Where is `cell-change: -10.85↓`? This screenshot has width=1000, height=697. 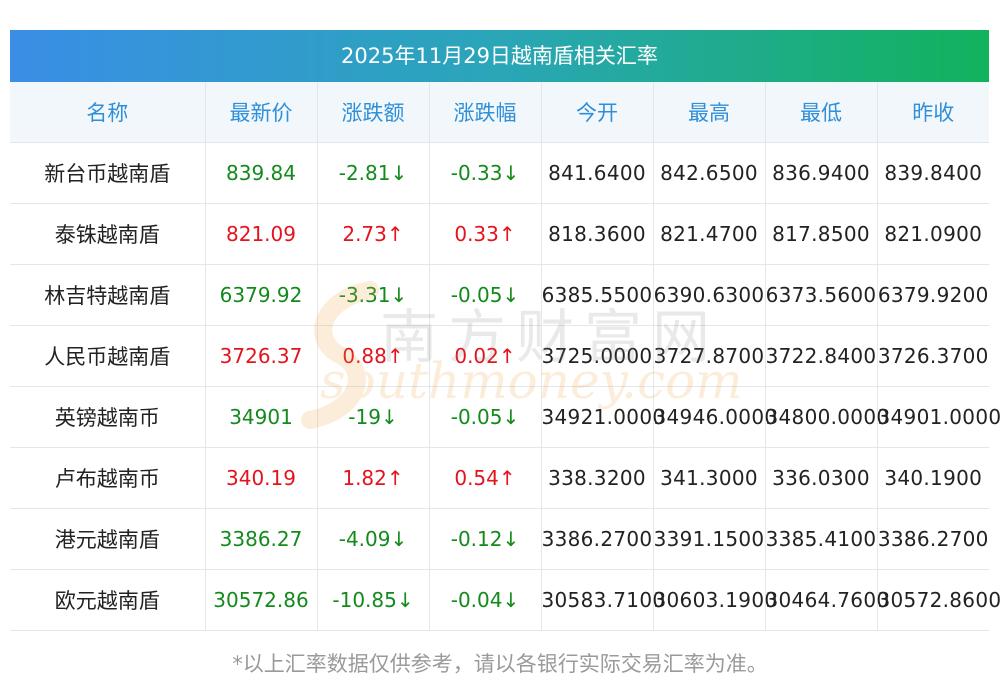
cell-change: -10.85↓ is located at coordinates (373, 600).